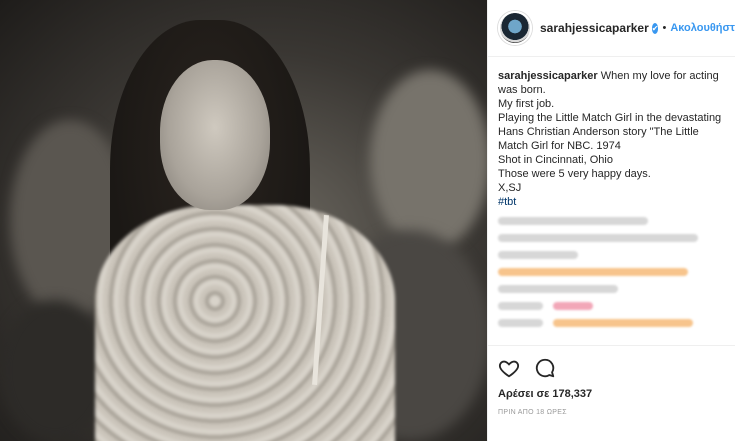 The width and height of the screenshot is (735, 441). What do you see at coordinates (611, 202) in the screenshot?
I see `hashtag-link: #tbt` at bounding box center [611, 202].